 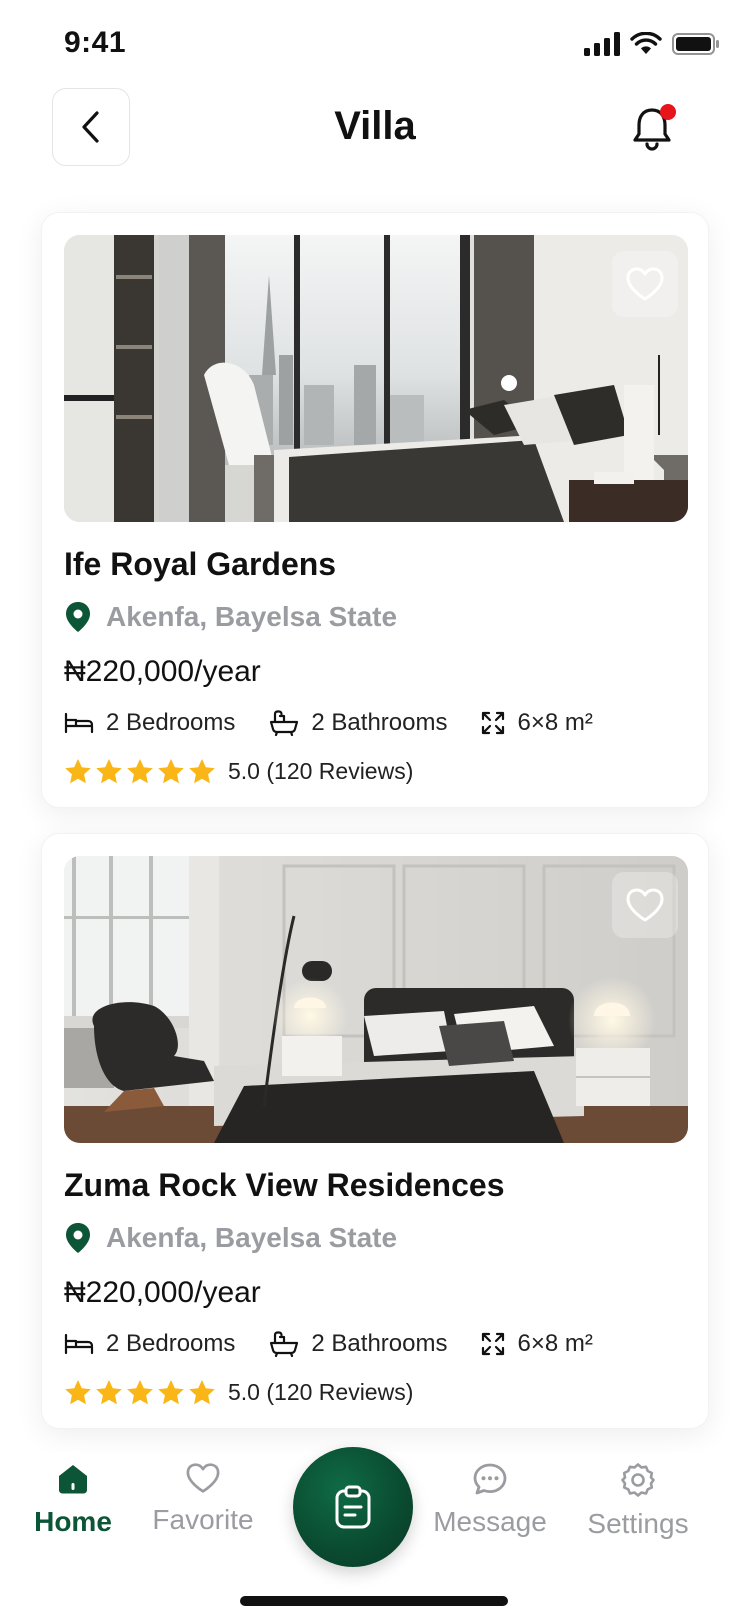 What do you see at coordinates (375, 128) in the screenshot?
I see `header: Villa` at bounding box center [375, 128].